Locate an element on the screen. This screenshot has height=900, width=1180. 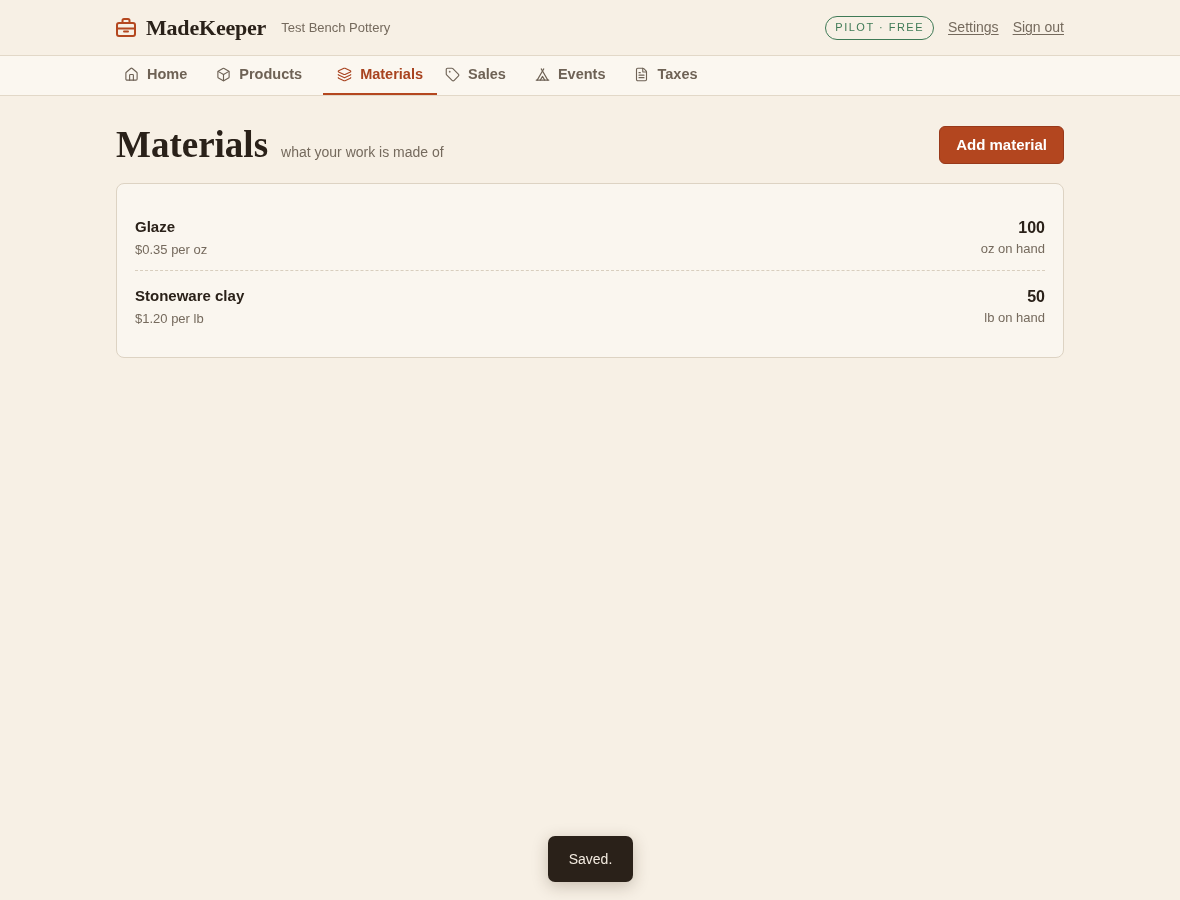
workspace-name: Test Bench Pottery is located at coordinates (336, 27).